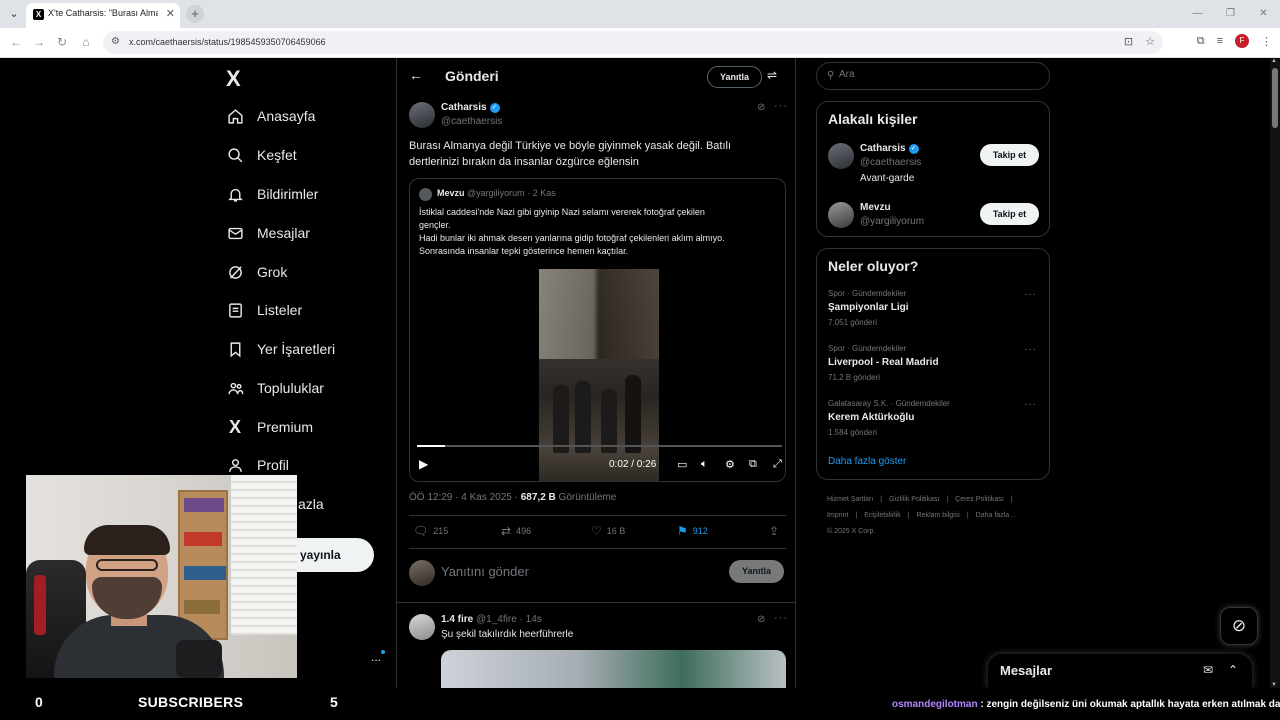 This screenshot has height=720, width=1280. Describe the element at coordinates (1263, 14) in the screenshot. I see `close-window-button: ✕` at that location.